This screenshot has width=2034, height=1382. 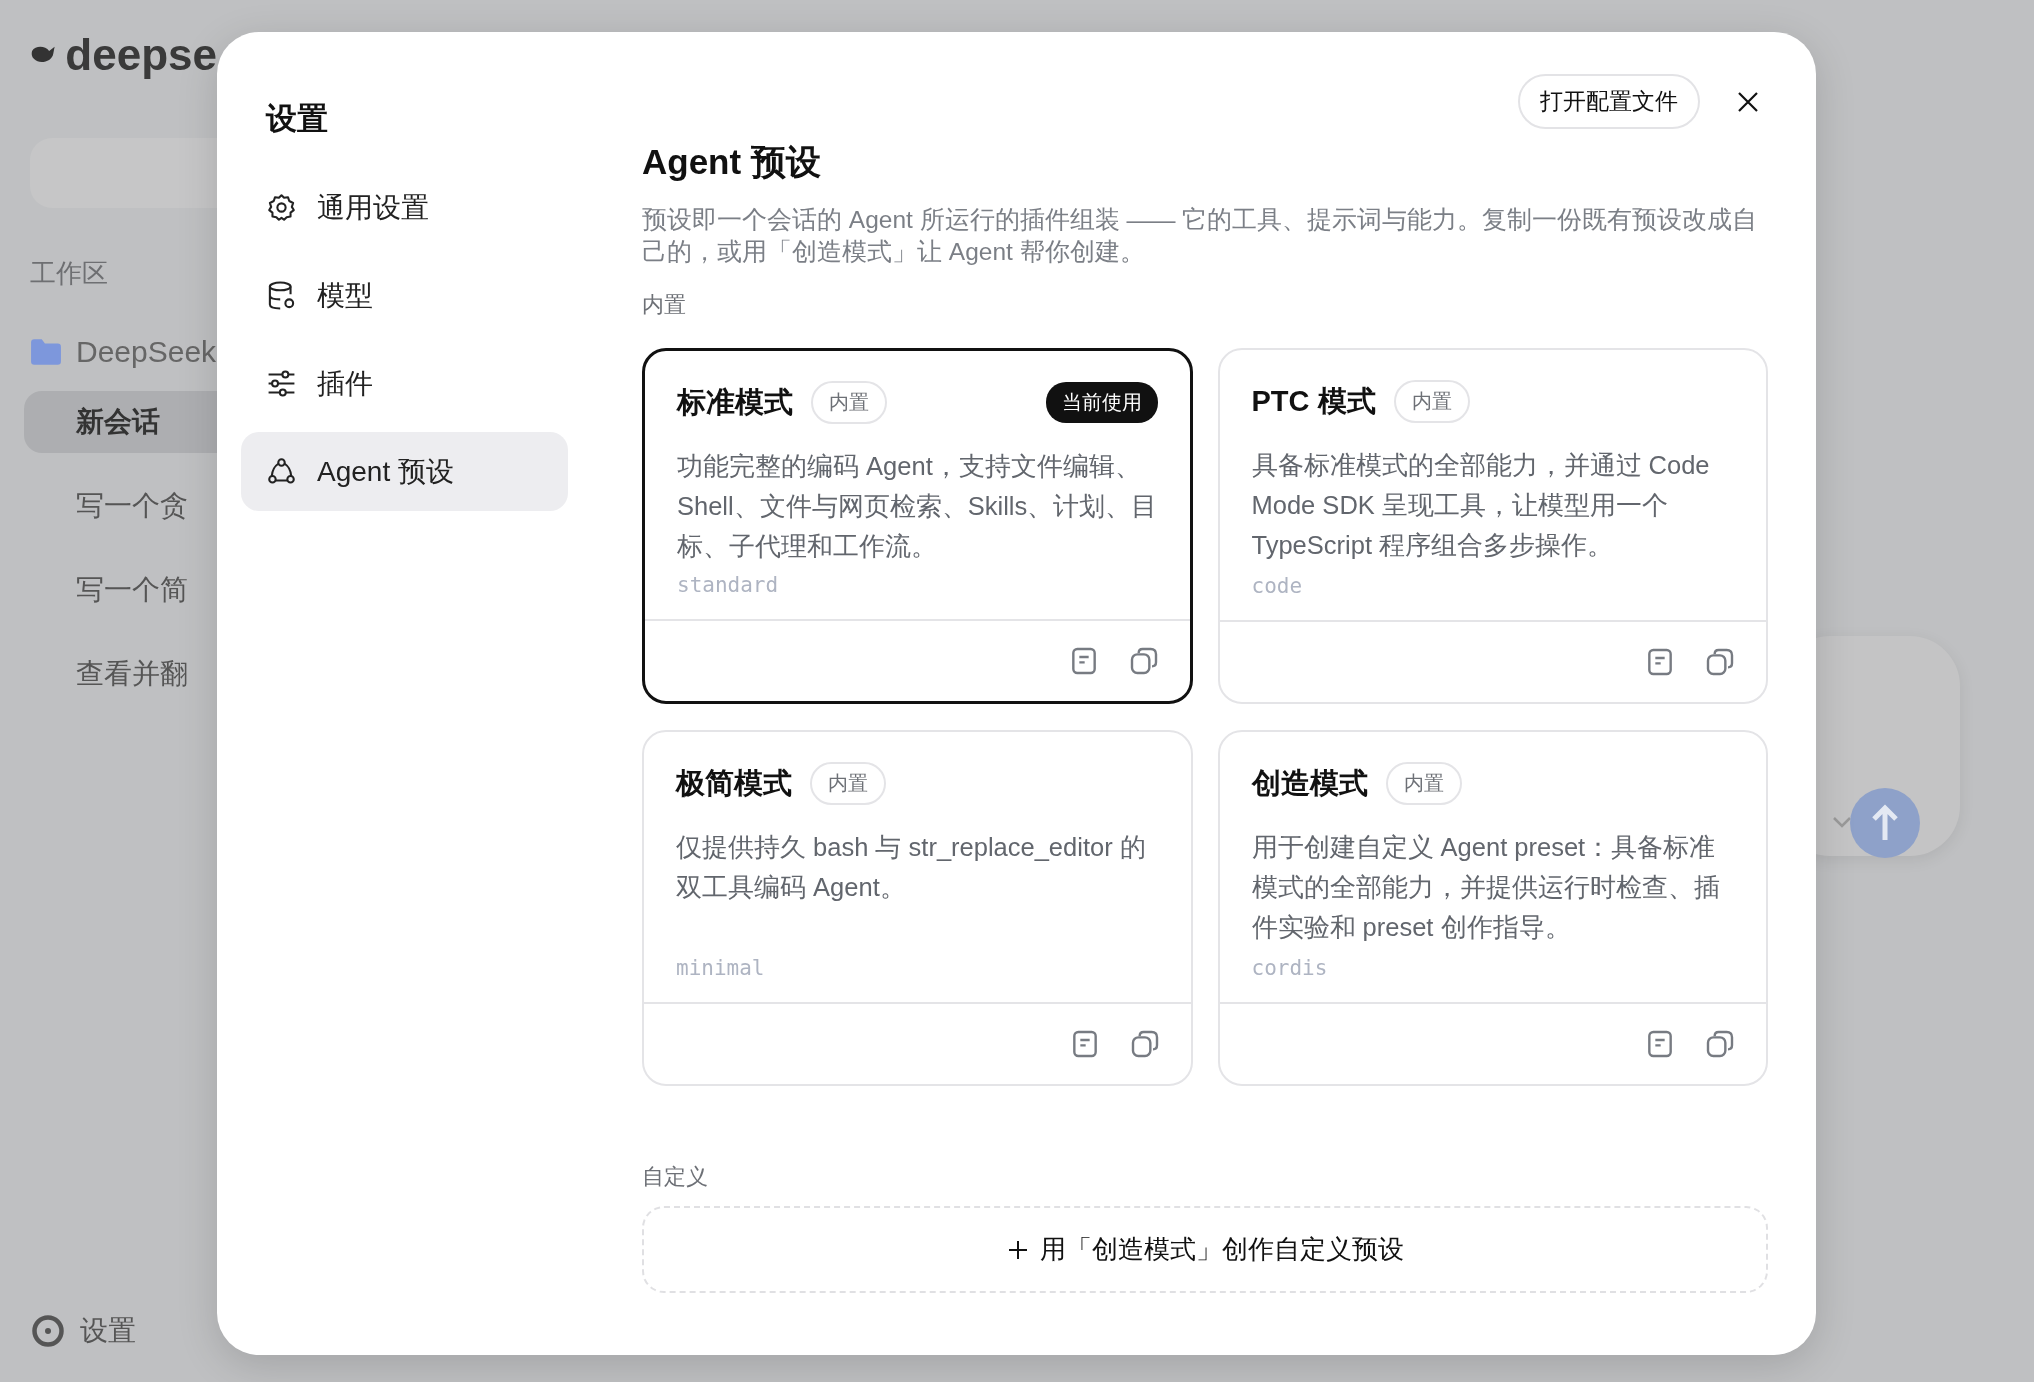 I want to click on page-description: 预设即一个会话的 Agent 所运行的插件组装 —— 它的工具、提示词与能力。复制一份既有预设改成自己的，或用「创造模式」让 Agent 帮你创建。, so click(x=1200, y=236).